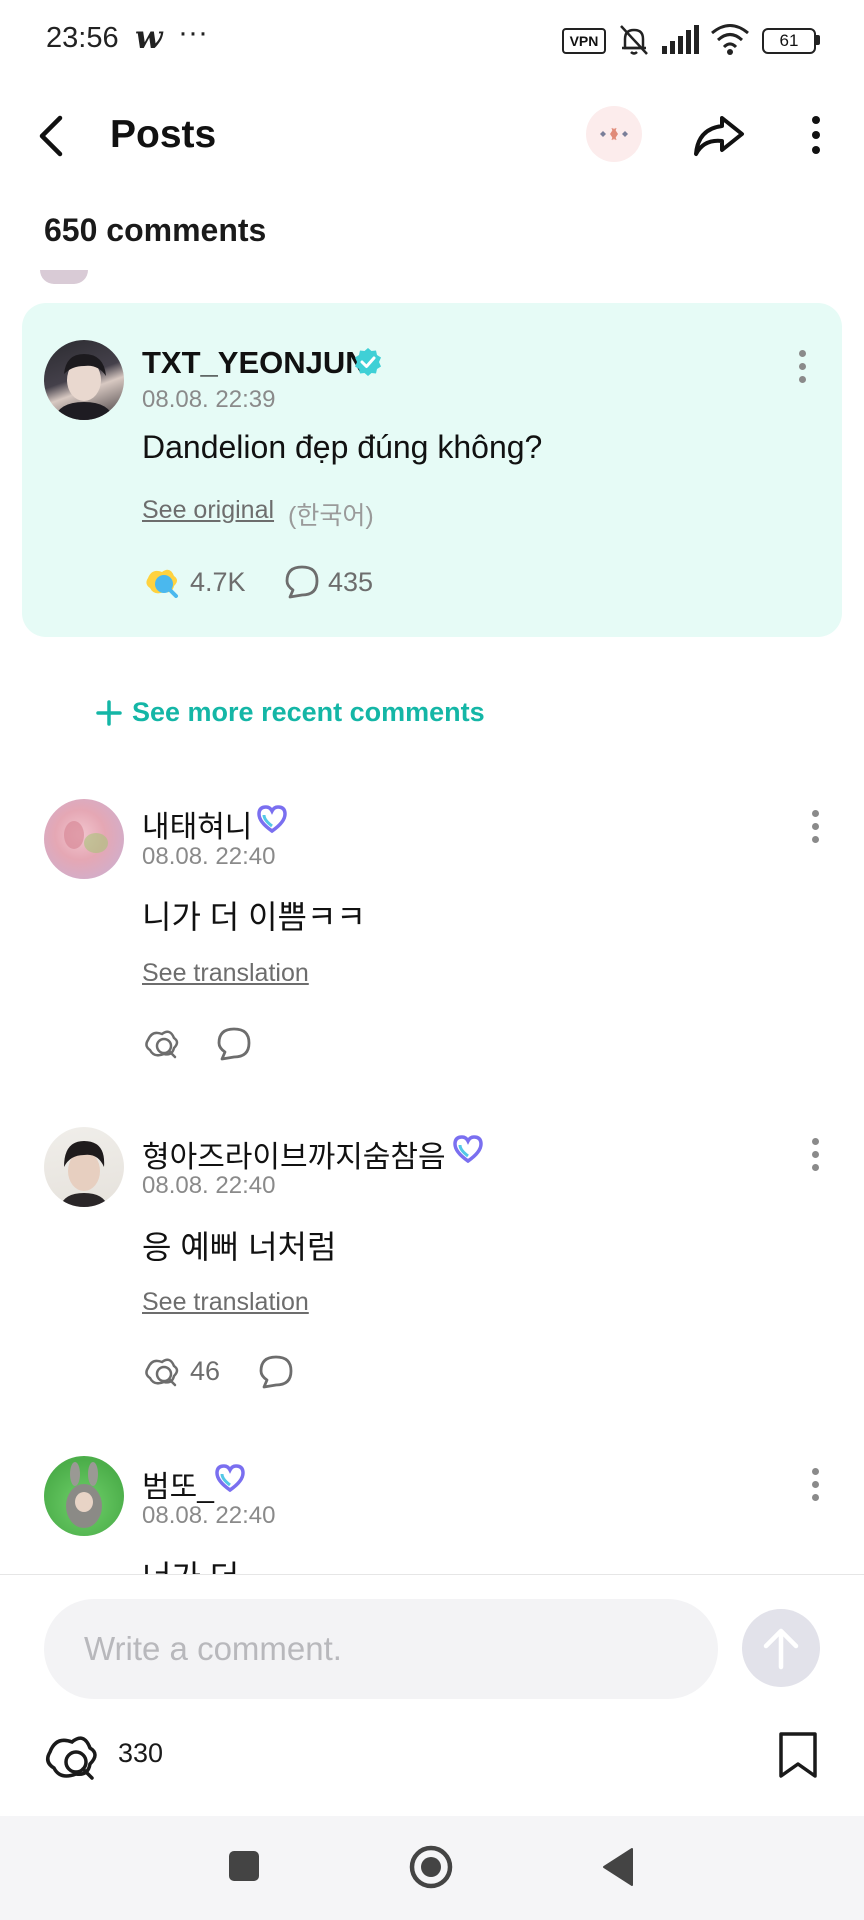  What do you see at coordinates (730, 39) in the screenshot?
I see `wifi-icon` at bounding box center [730, 39].